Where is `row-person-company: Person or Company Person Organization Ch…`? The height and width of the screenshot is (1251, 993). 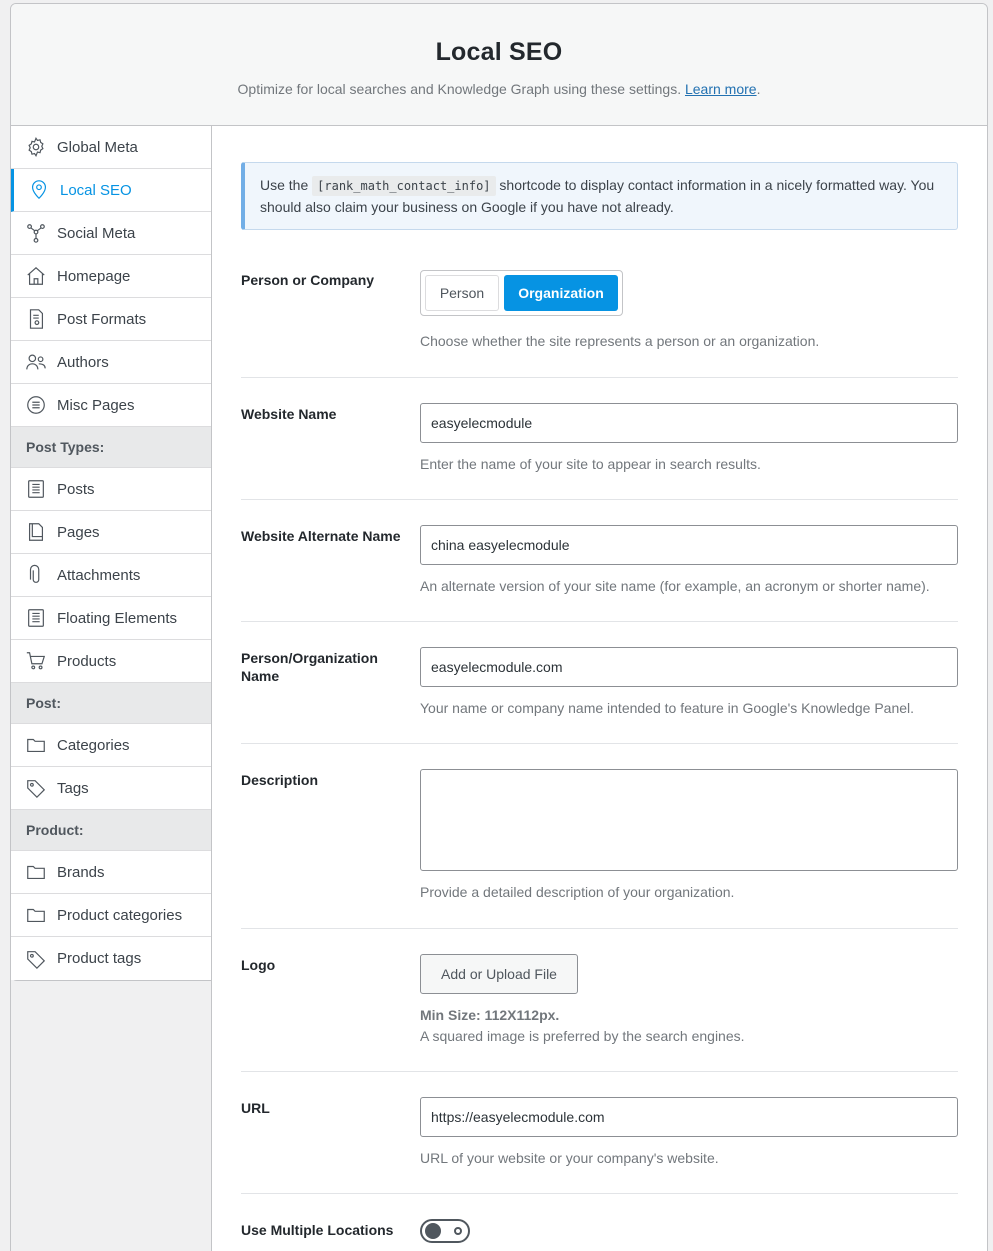
row-person-company: Person or Company Person Organization Ch… is located at coordinates (599, 304).